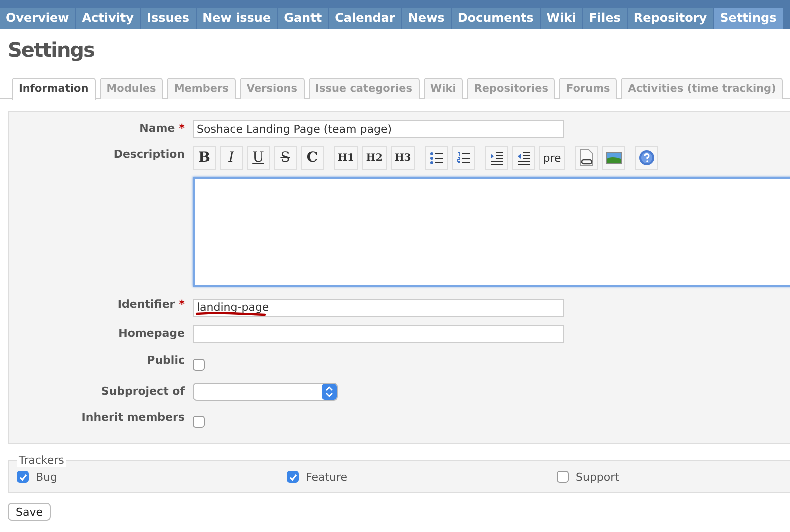 This screenshot has height=532, width=790. What do you see at coordinates (54, 89) in the screenshot?
I see `tab: Information` at bounding box center [54, 89].